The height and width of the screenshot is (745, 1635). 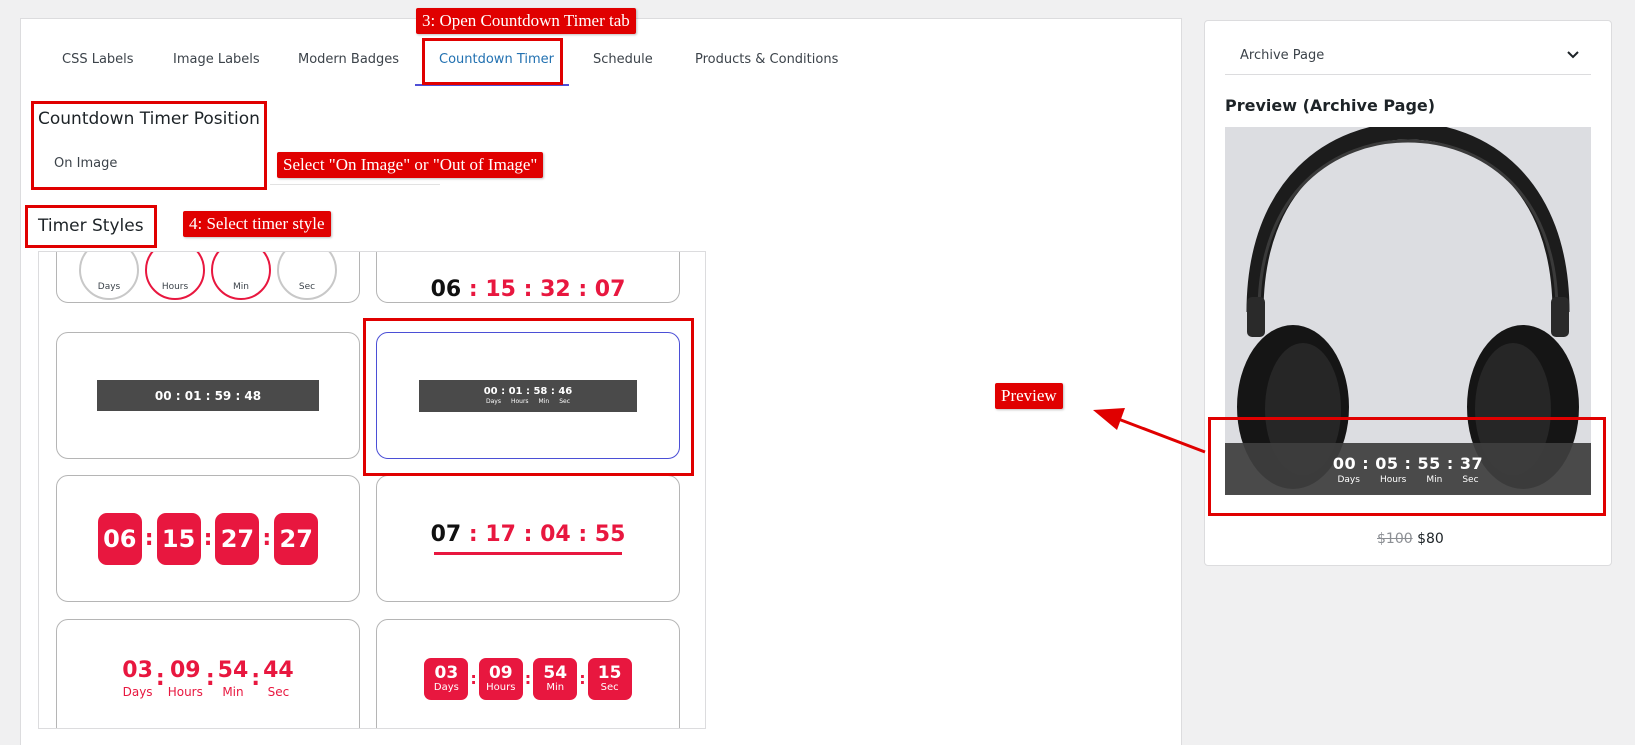 I want to click on circle-days: Days, so click(x=109, y=276).